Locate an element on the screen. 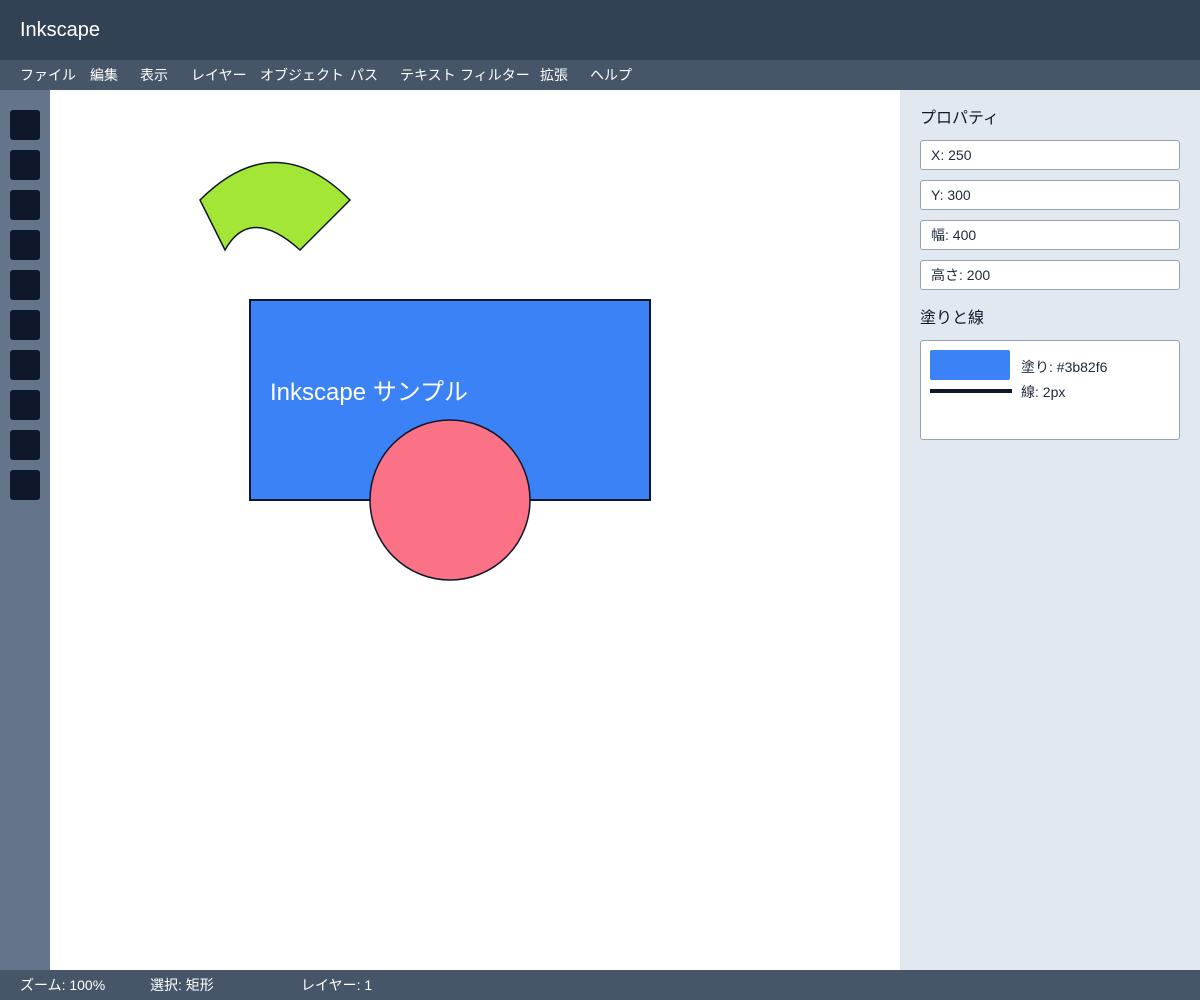  properties-heading: プロパティ is located at coordinates (960, 118).